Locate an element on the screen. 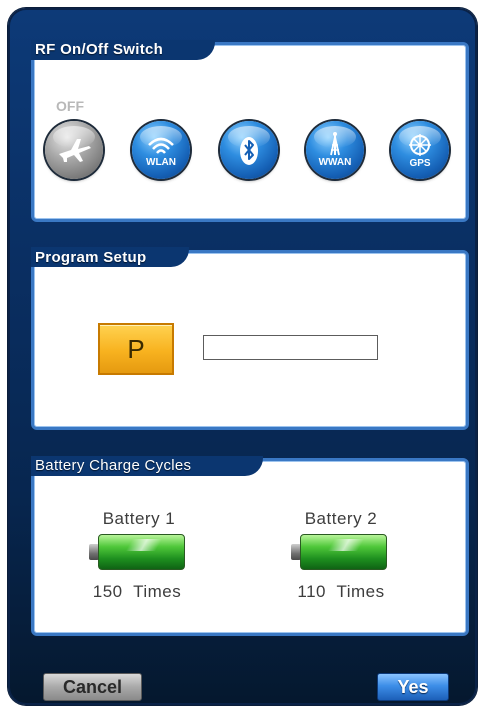 This screenshot has width=485, height=711. rf-section-title-overlay: RF On/Off Switch is located at coordinates (99, 49).